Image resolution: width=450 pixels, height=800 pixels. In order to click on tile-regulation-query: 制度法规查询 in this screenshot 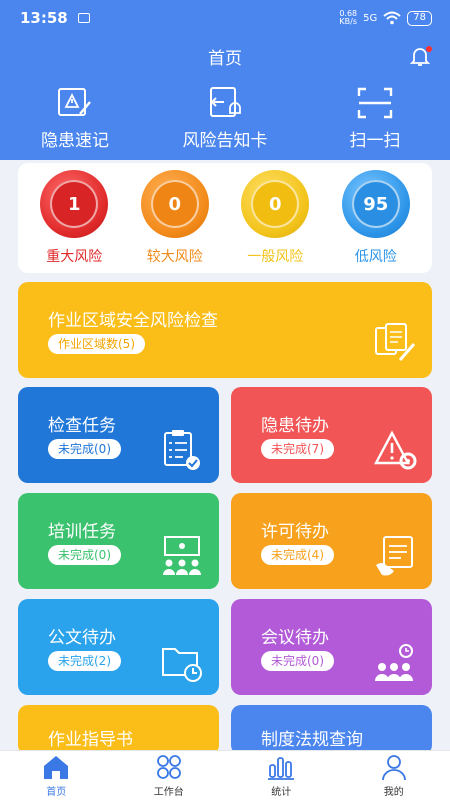, I will do `click(331, 730)`.